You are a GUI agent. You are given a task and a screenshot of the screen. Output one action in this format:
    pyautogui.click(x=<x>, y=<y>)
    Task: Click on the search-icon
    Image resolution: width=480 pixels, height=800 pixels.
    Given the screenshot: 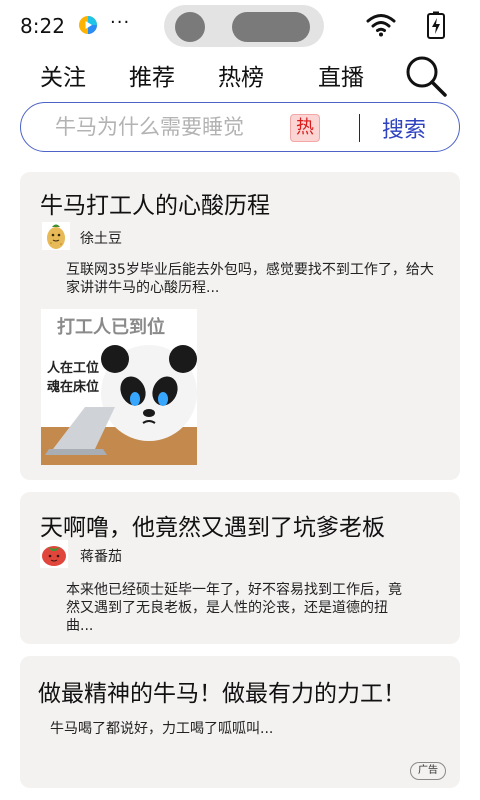 What is the action you would take?
    pyautogui.click(x=426, y=76)
    